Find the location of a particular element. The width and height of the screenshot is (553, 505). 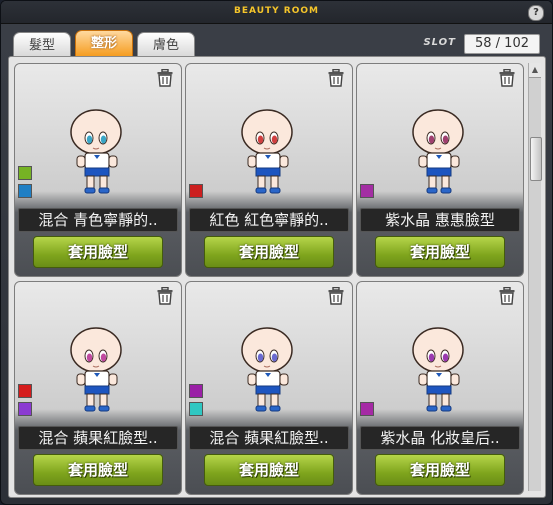

face-name-label: 紫水晶 化妝皇后.. is located at coordinates (440, 438).